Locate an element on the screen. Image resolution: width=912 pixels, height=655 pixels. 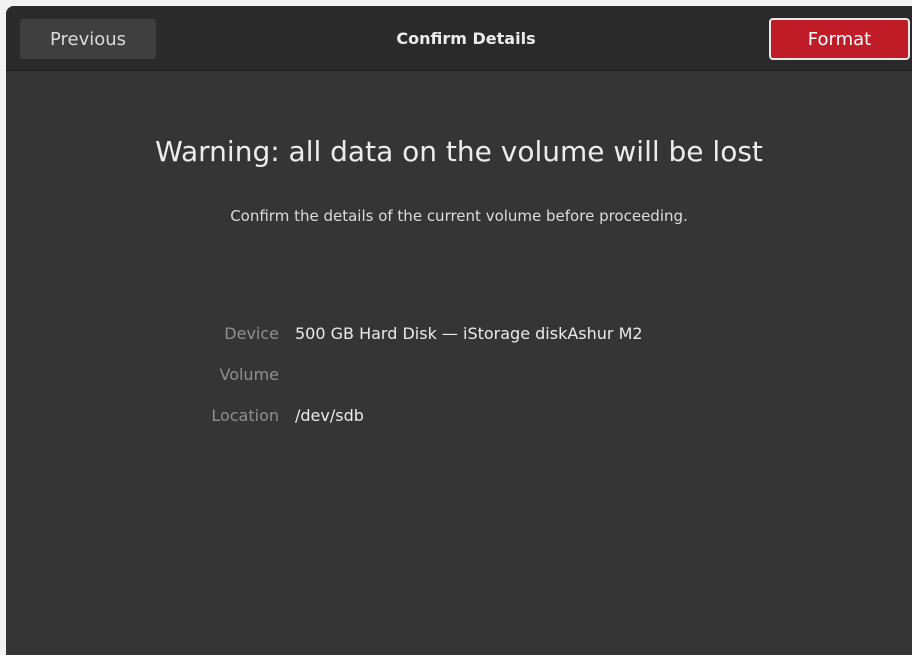
header-bar: Previous Confirm Details Format is located at coordinates (459, 38).